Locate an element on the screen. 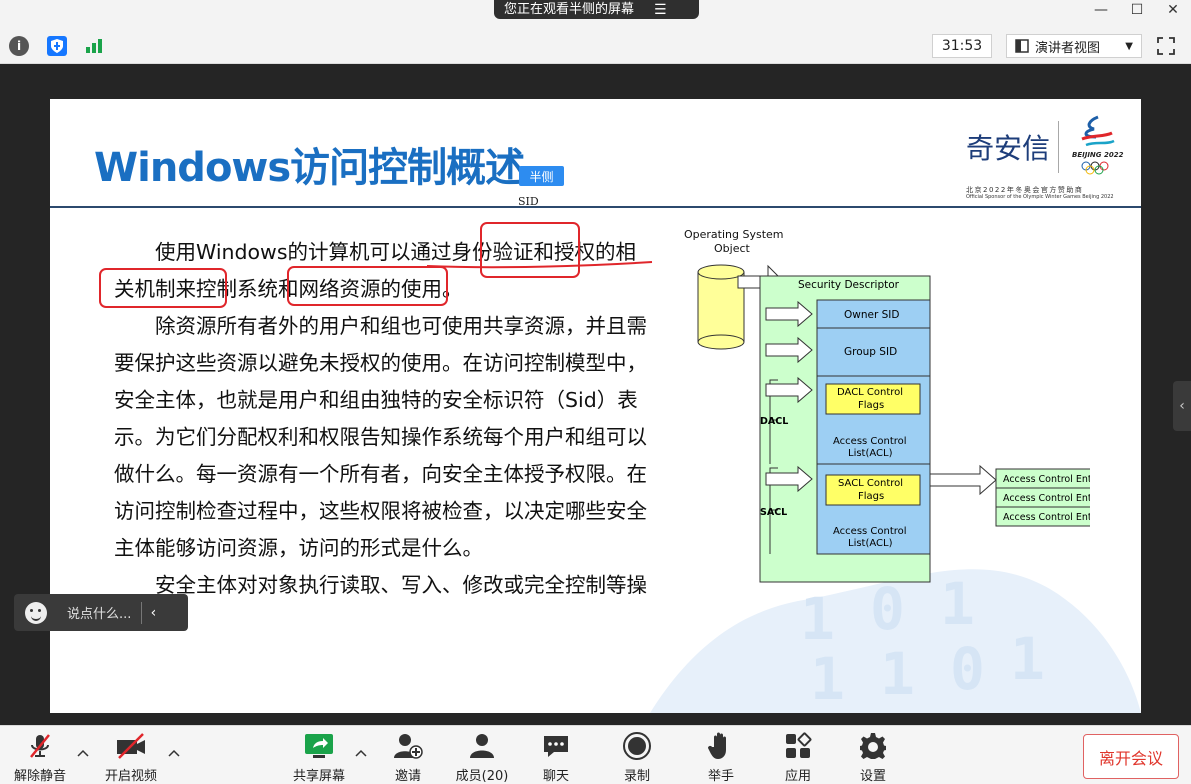 This screenshot has width=1191, height=784. people-icon is located at coordinates (482, 746).